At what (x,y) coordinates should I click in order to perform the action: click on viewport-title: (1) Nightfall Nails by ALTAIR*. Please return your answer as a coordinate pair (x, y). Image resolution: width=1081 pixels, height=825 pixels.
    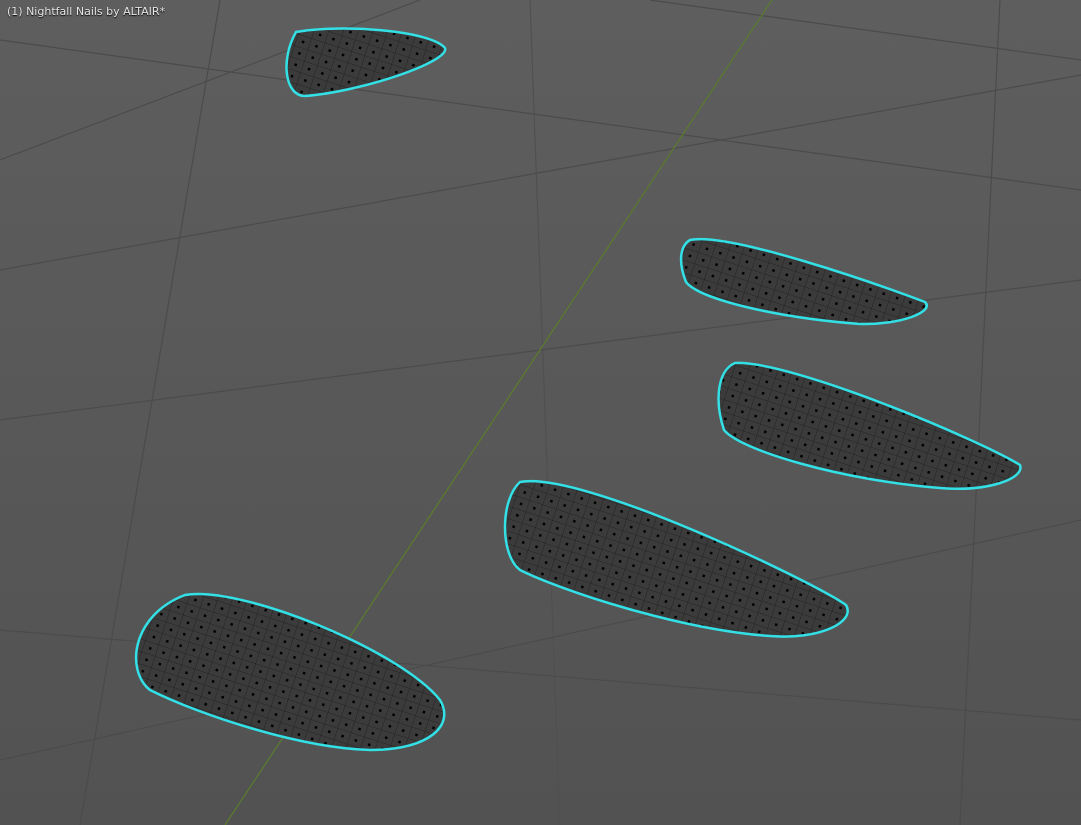
    Looking at the image, I should click on (86, 11).